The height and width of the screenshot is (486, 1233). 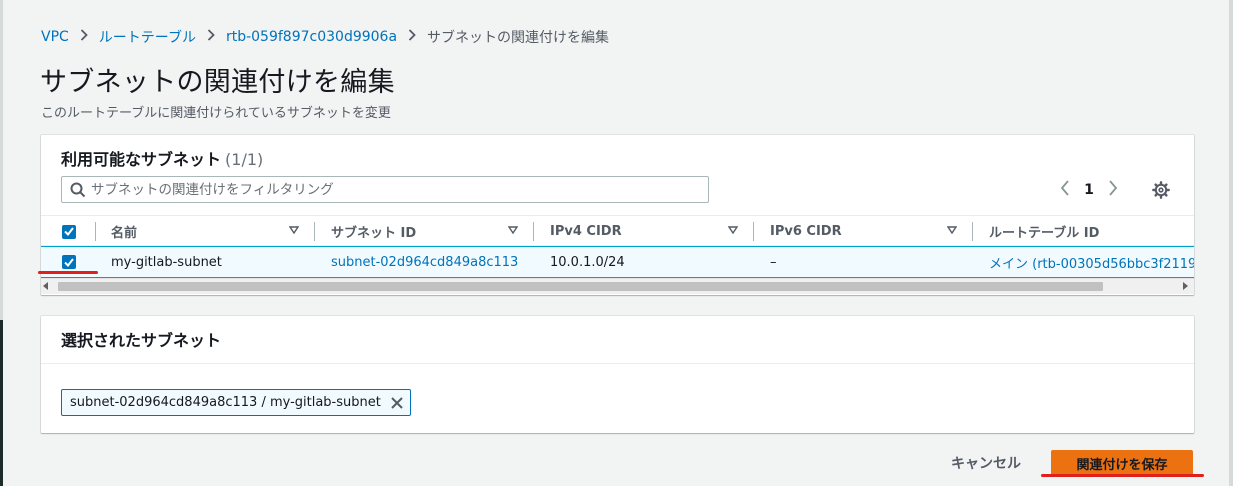 I want to click on page-number: 1, so click(x=1089, y=190).